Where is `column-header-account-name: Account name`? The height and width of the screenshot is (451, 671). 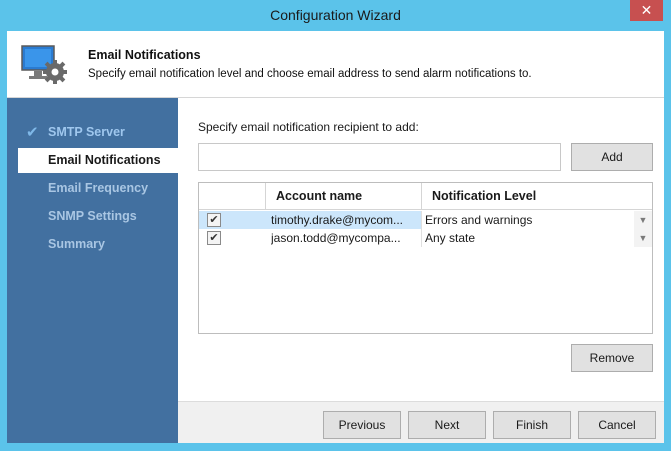 column-header-account-name: Account name is located at coordinates (343, 196).